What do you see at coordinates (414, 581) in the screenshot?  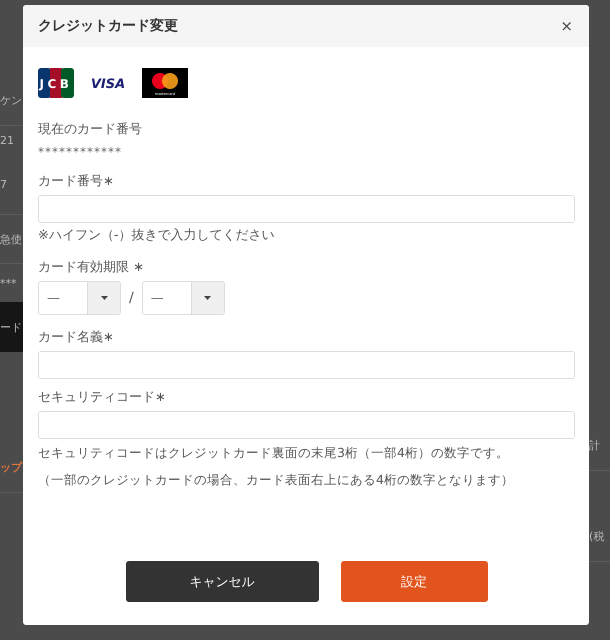 I see `submit-button: 設定` at bounding box center [414, 581].